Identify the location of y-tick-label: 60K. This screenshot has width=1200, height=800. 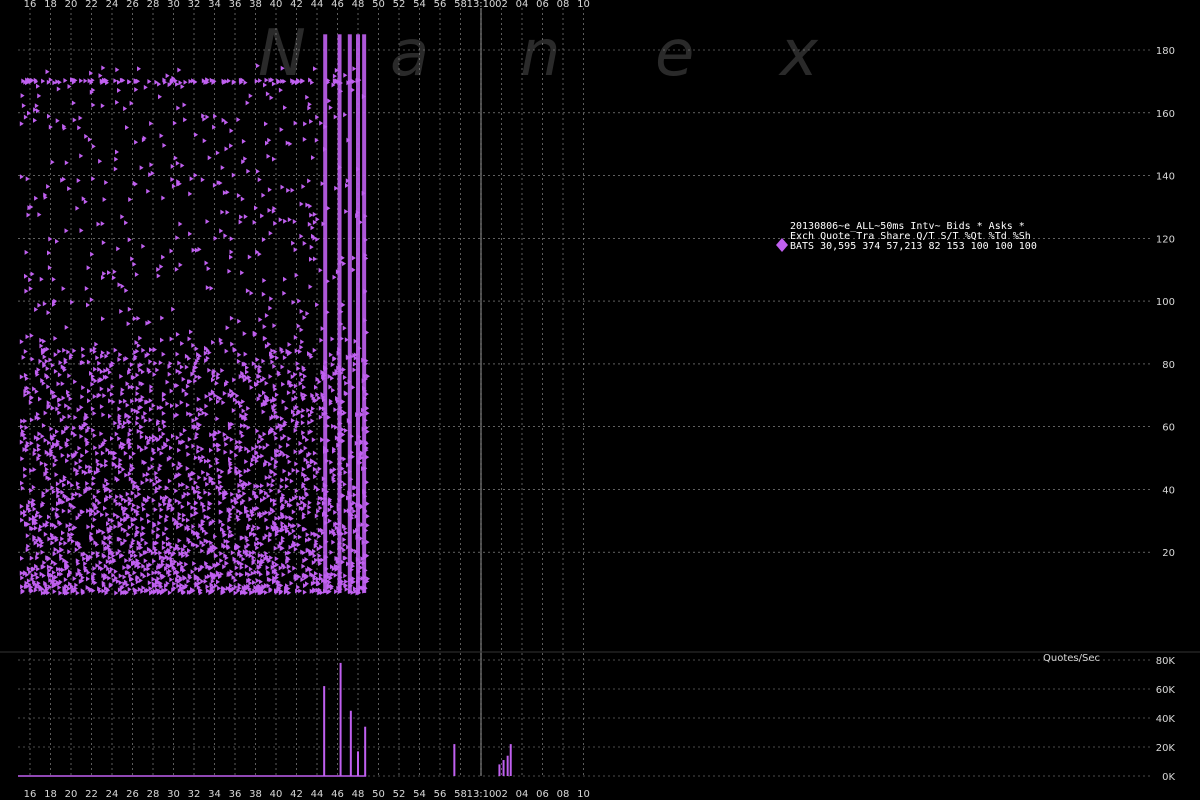
(1166, 690).